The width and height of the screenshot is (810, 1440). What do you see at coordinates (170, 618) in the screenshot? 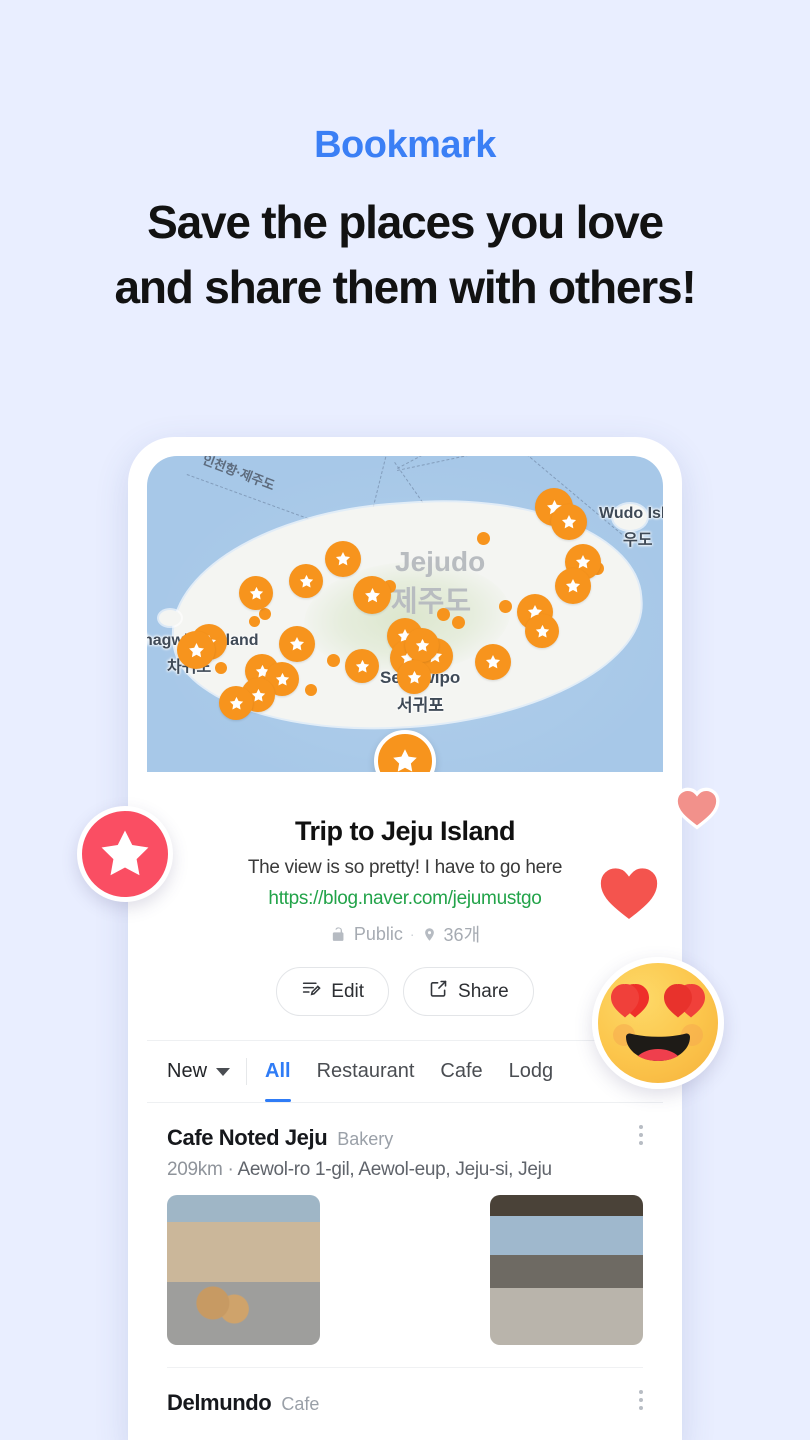
I see `chagwido-island-shape` at bounding box center [170, 618].